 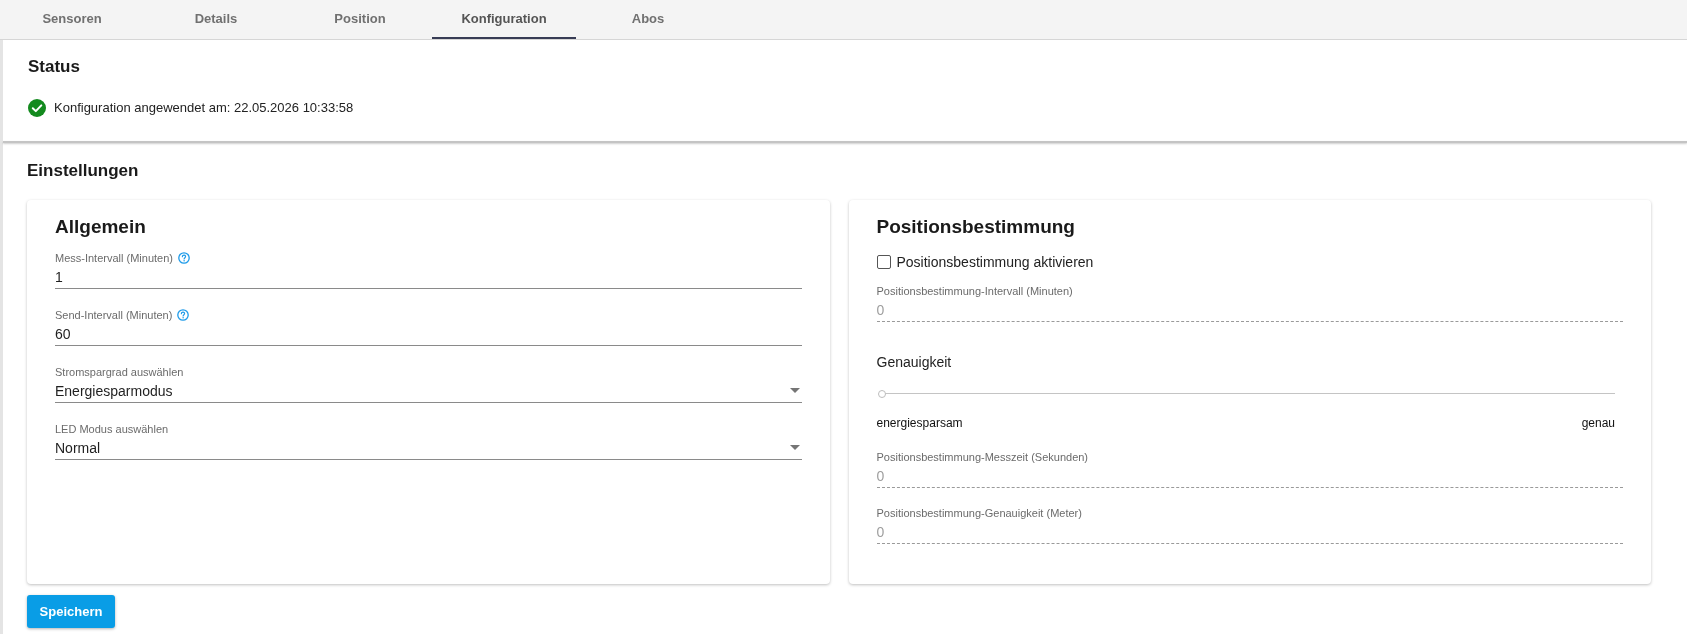 What do you see at coordinates (428, 277) in the screenshot?
I see `input-field: 1` at bounding box center [428, 277].